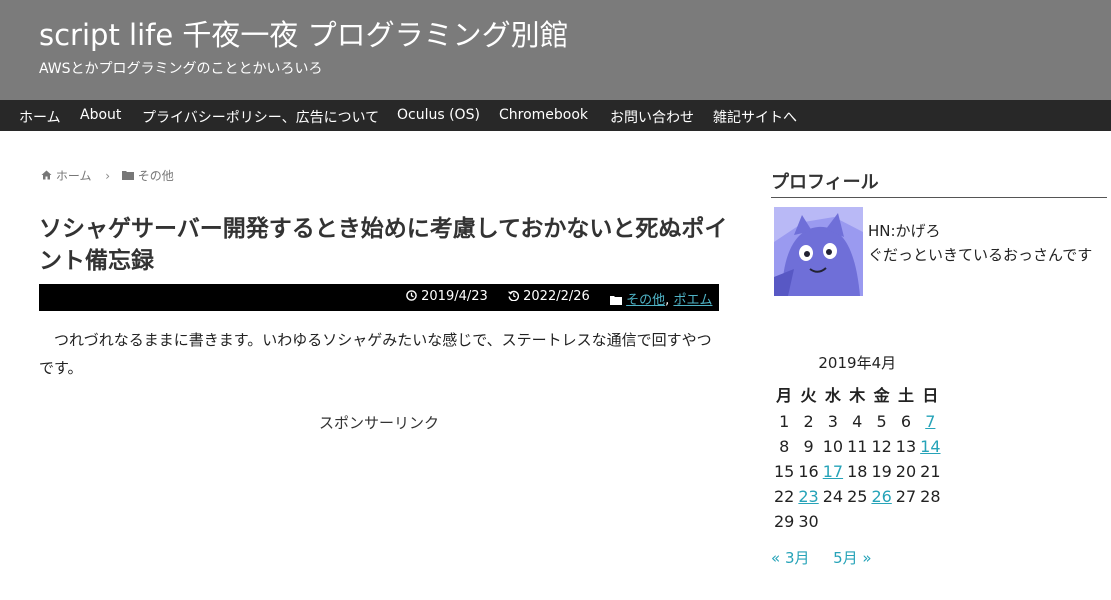  Describe the element at coordinates (543, 115) in the screenshot. I see `nav-item-chromebook: Chromebook` at that location.